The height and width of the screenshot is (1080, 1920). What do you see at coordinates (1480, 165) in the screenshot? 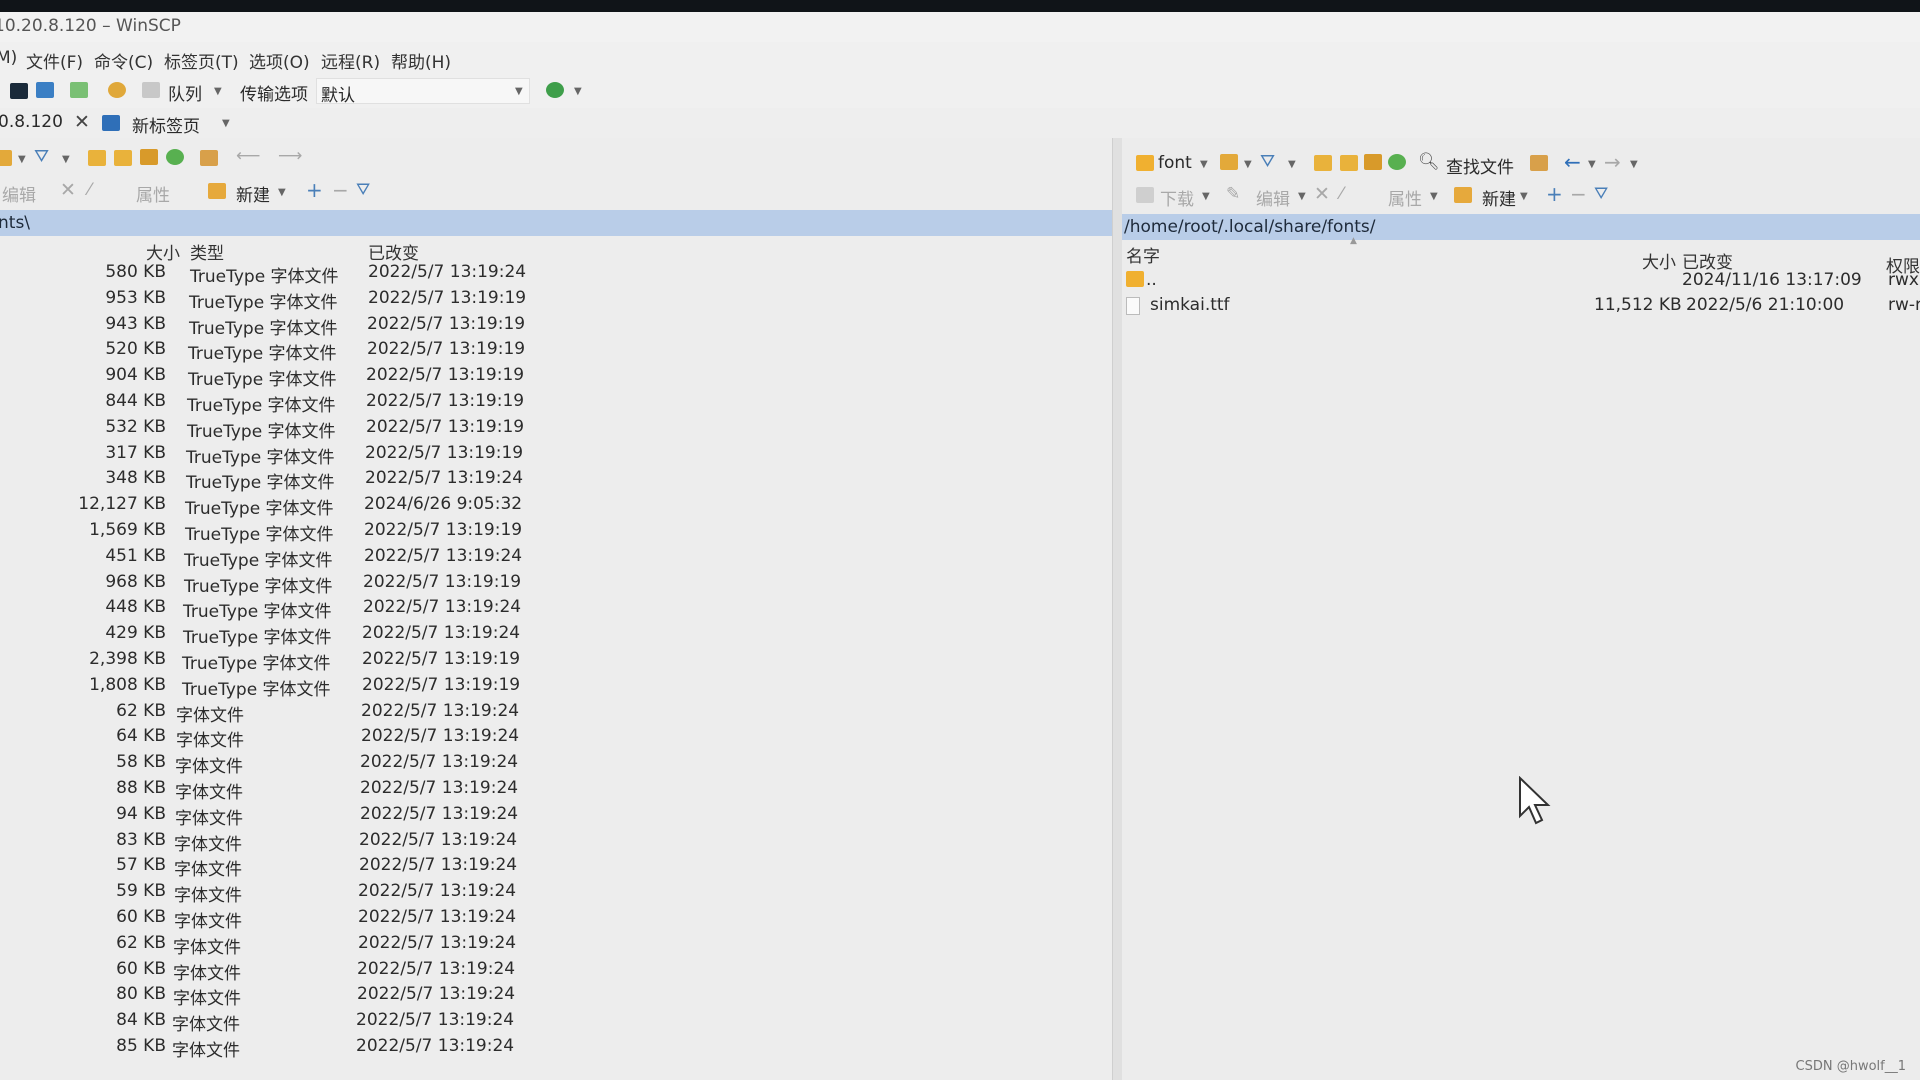
I see `find-files-button: 查找文件` at bounding box center [1480, 165].